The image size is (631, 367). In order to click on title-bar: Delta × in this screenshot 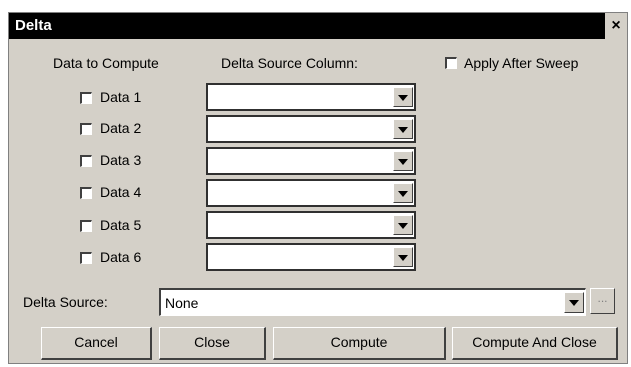, I will do `click(318, 26)`.